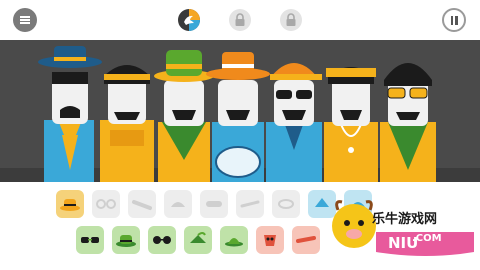 The width and height of the screenshot is (480, 270). Describe the element at coordinates (403, 228) in the screenshot. I see `watermark-logo: NIU` at that location.